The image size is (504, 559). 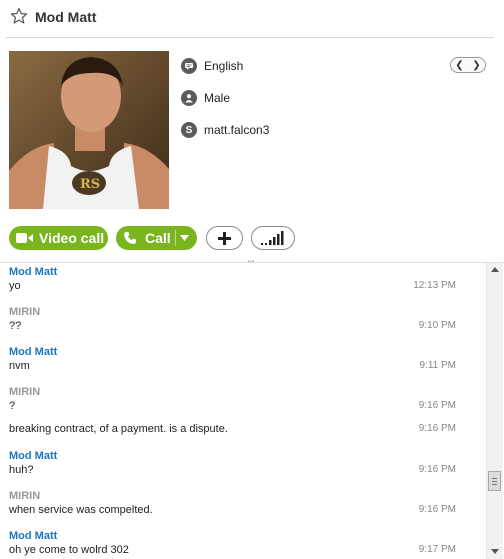 What do you see at coordinates (494, 411) in the screenshot?
I see `chat-scrollbar` at bounding box center [494, 411].